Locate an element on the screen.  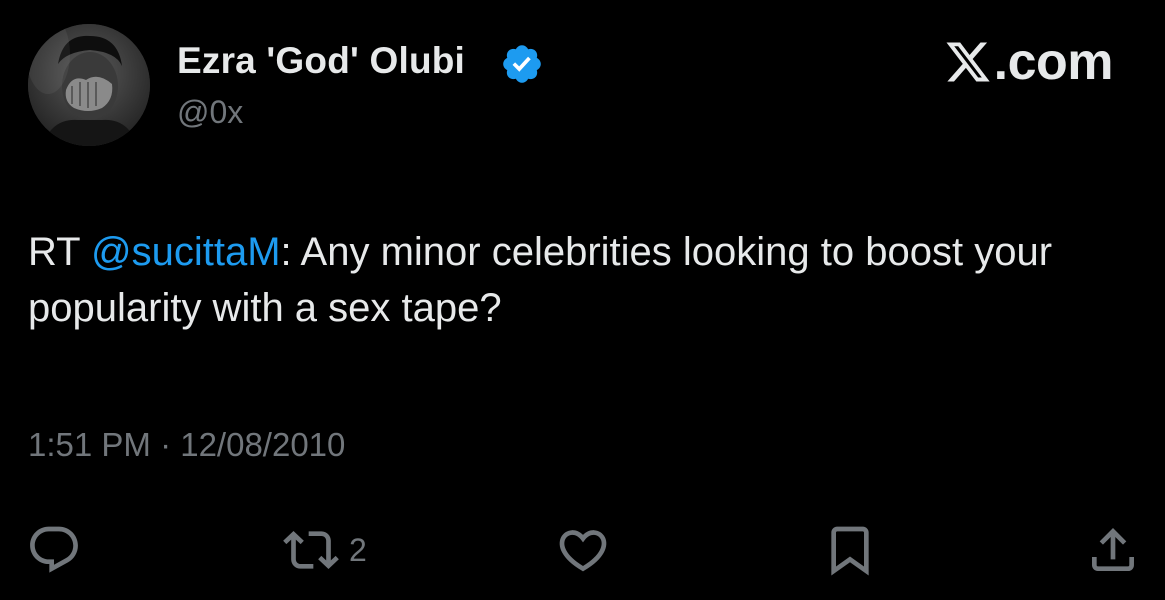
share-button is located at coordinates (1113, 550).